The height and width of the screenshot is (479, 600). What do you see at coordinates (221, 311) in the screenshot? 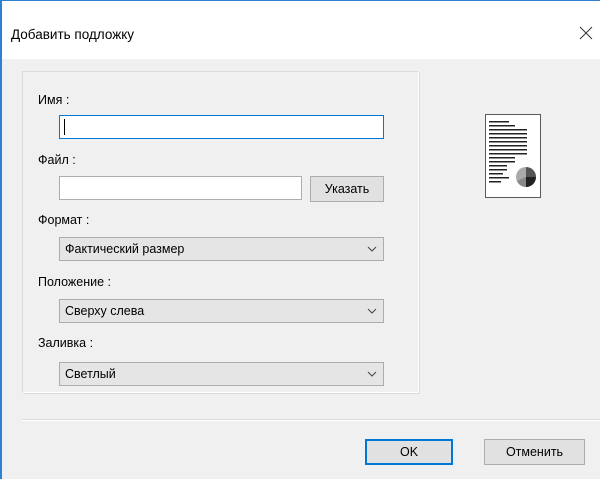
I see `position-select: Сверху слева` at bounding box center [221, 311].